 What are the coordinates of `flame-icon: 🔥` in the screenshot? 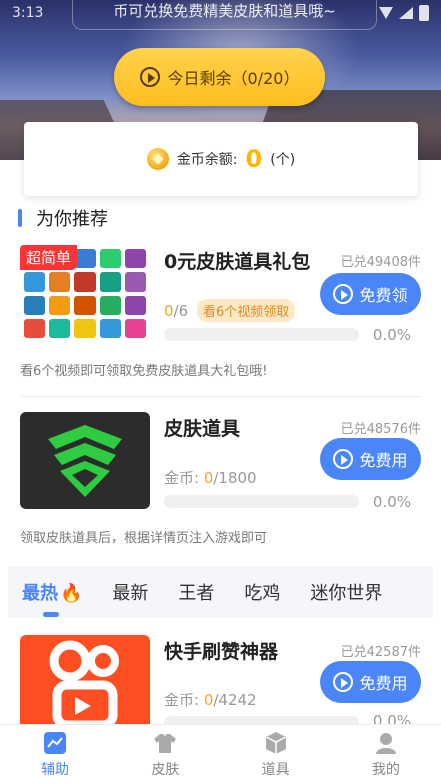 It's located at (71, 593).